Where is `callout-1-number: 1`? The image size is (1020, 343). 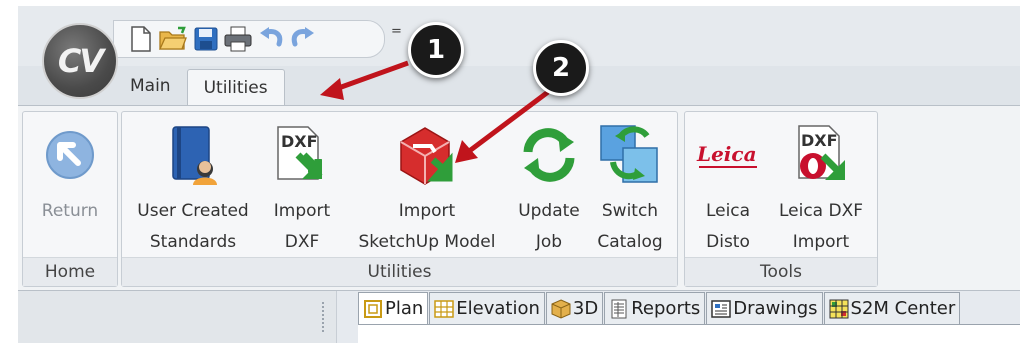 callout-1-number: 1 is located at coordinates (436, 50).